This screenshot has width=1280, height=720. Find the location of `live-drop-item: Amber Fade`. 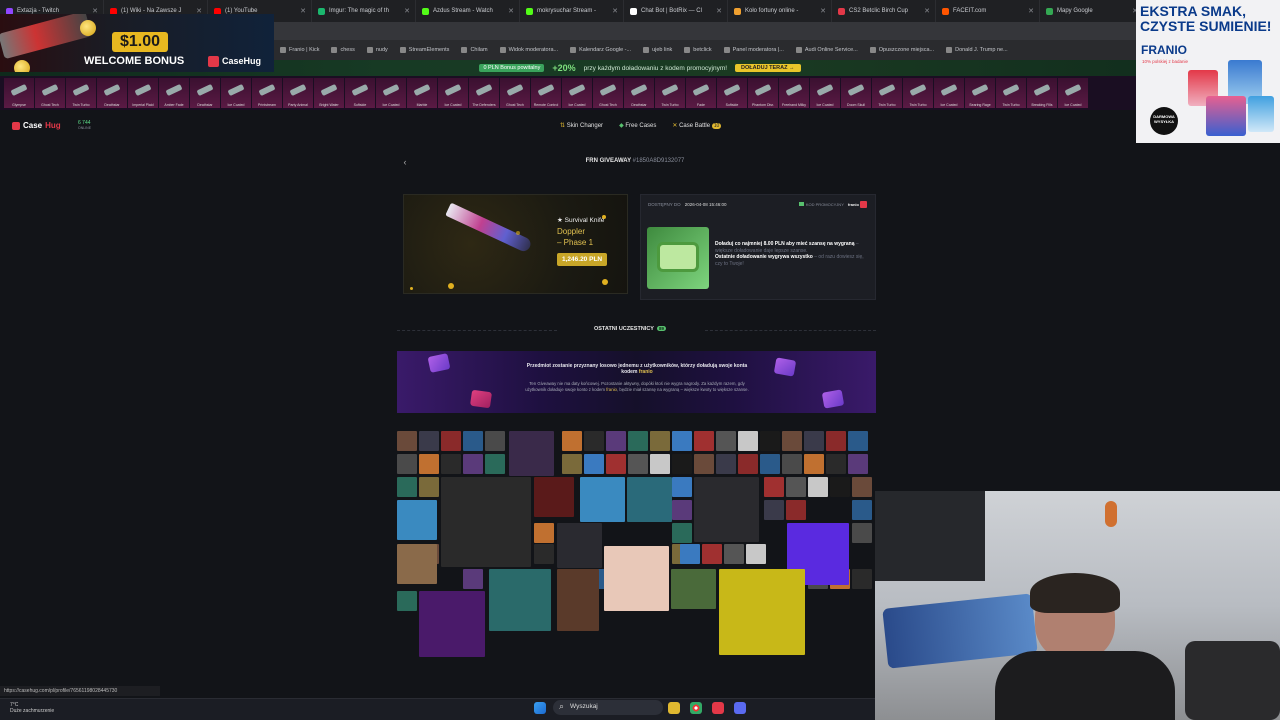

live-drop-item: Amber Fade is located at coordinates (174, 93).